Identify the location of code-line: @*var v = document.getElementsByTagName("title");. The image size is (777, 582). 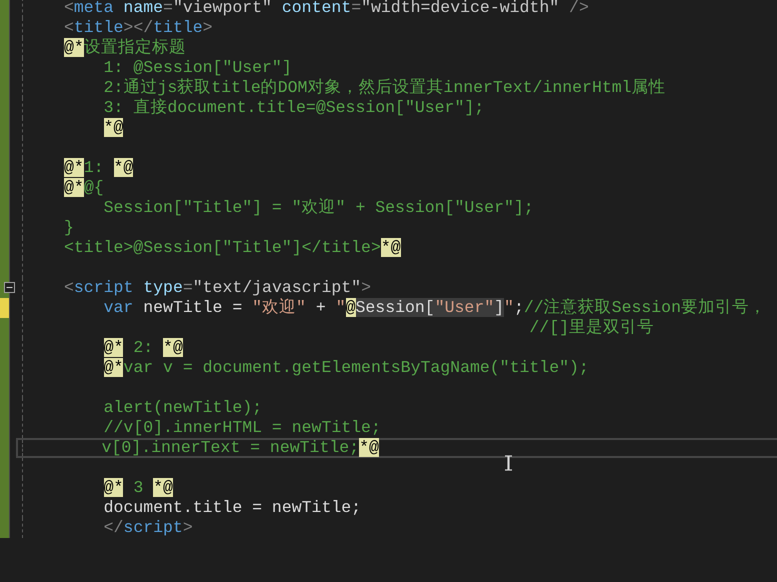
(345, 368).